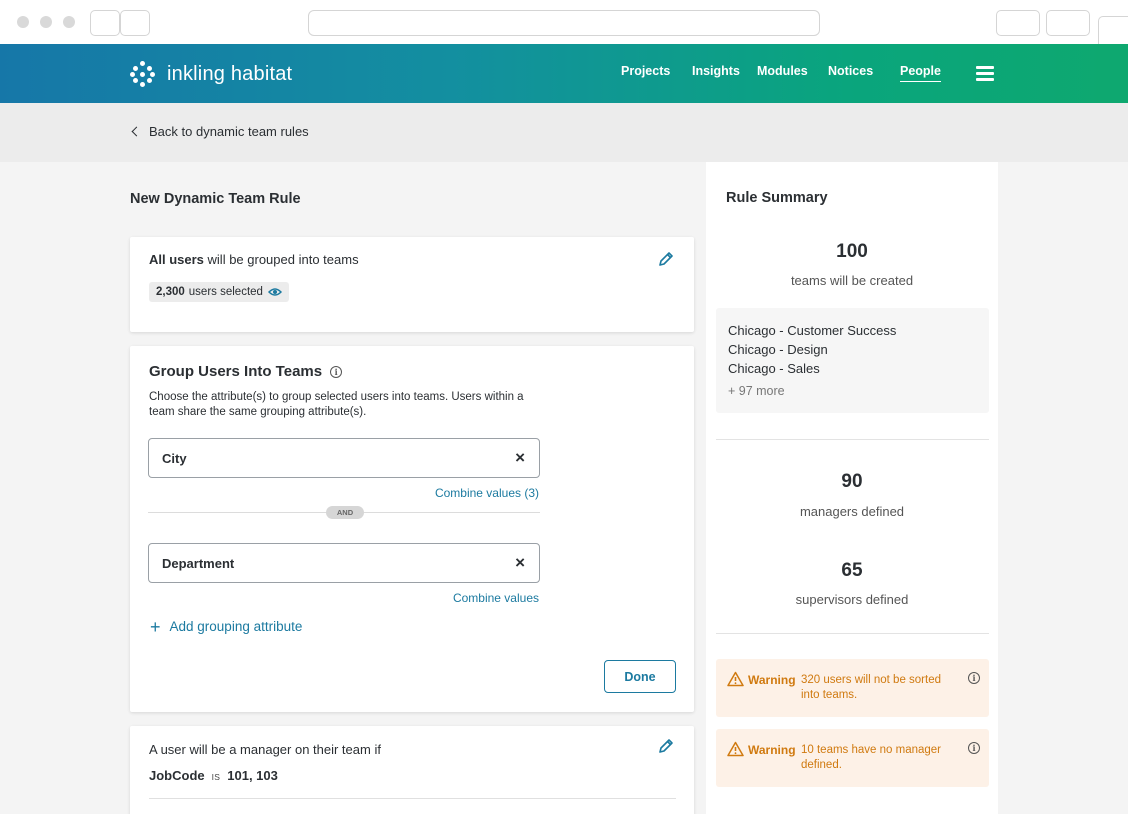 This screenshot has width=1128, height=814. Describe the element at coordinates (215, 199) in the screenshot. I see `page-title: New Dynamic Team Rule` at that location.